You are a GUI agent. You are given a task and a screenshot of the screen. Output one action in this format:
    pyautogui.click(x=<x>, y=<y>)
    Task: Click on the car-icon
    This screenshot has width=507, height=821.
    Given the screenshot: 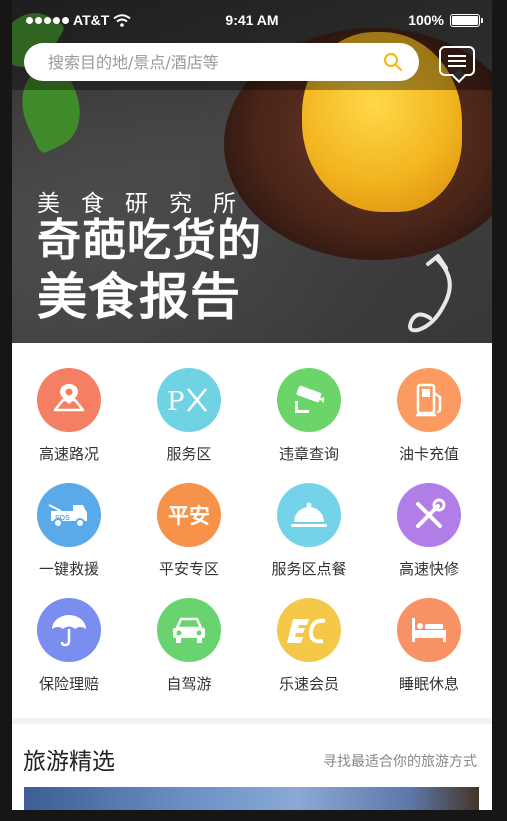 What is the action you would take?
    pyautogui.click(x=189, y=630)
    